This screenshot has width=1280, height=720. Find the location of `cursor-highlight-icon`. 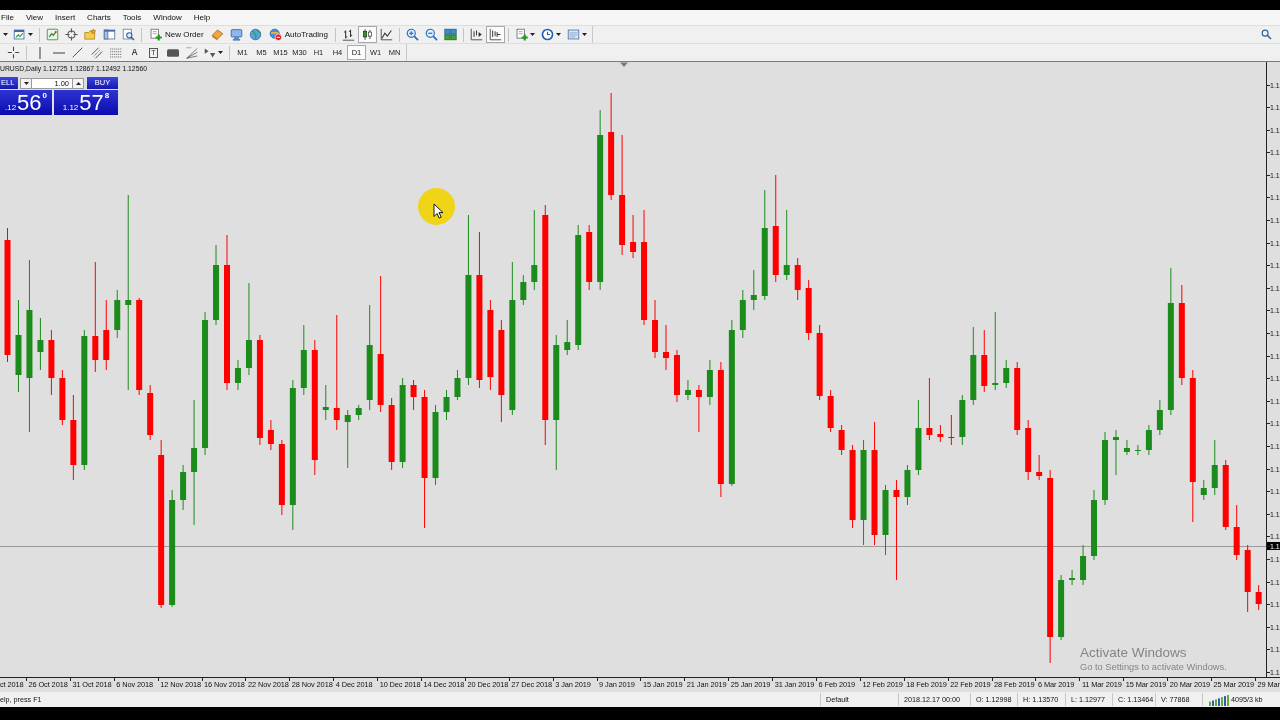

cursor-highlight-icon is located at coordinates (436, 206).